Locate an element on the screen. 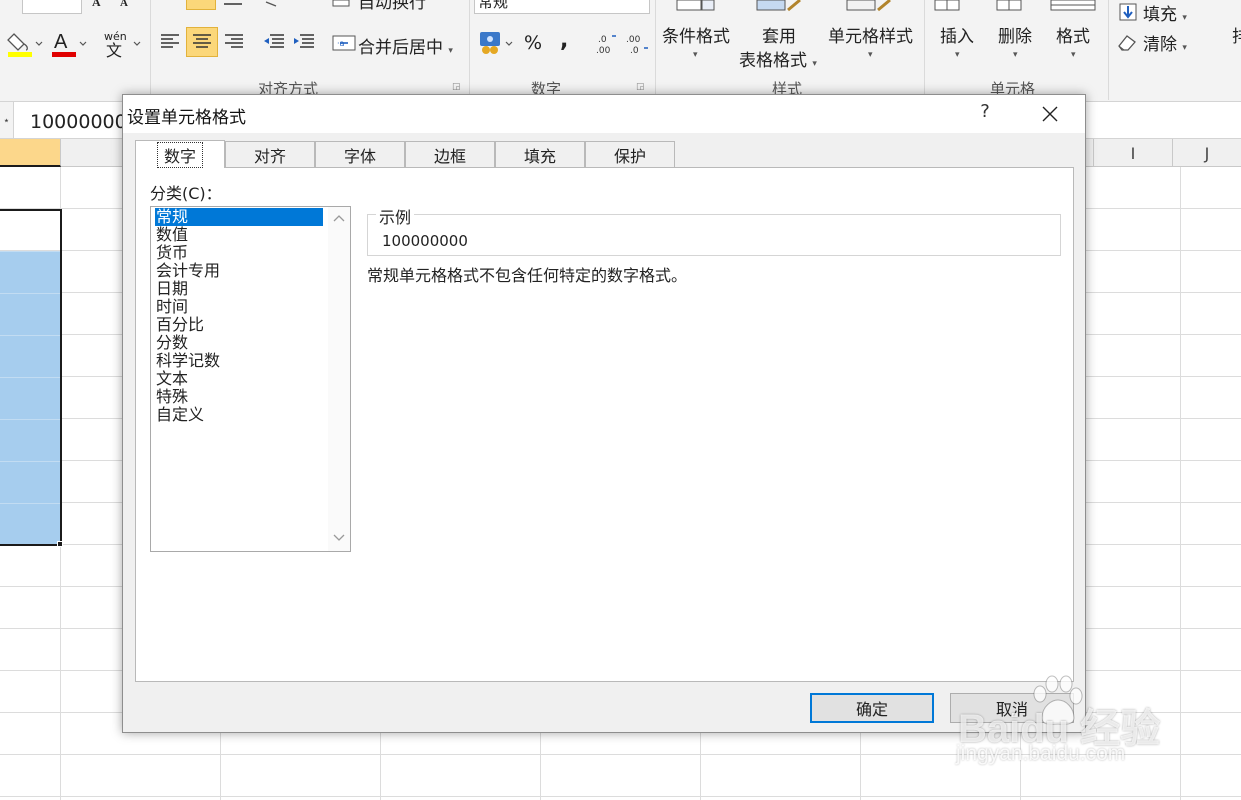 This screenshot has height=800, width=1241. insert-function-icon: ⋆ is located at coordinates (7, 120).